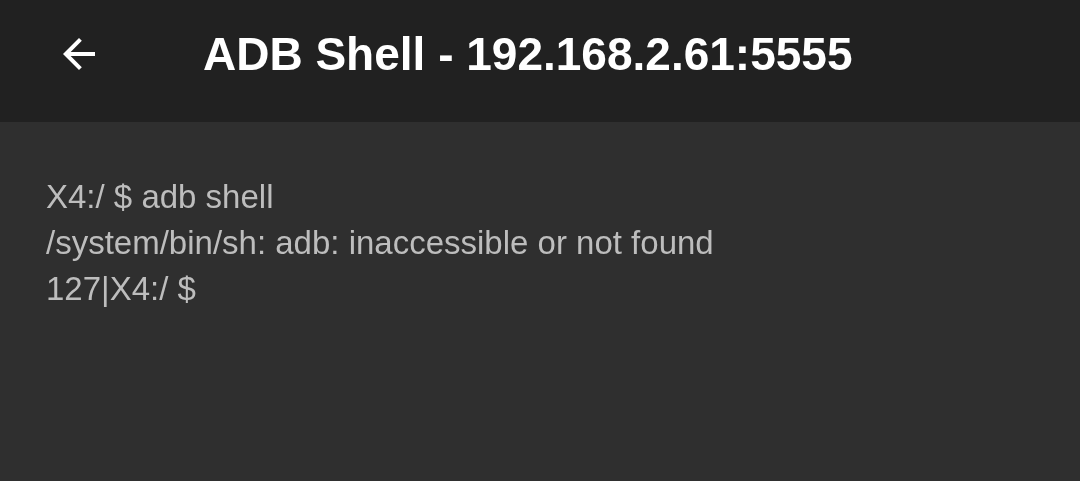 This screenshot has width=1080, height=481. What do you see at coordinates (121, 289) in the screenshot?
I see `terminal-line: 127|X4:/ $` at bounding box center [121, 289].